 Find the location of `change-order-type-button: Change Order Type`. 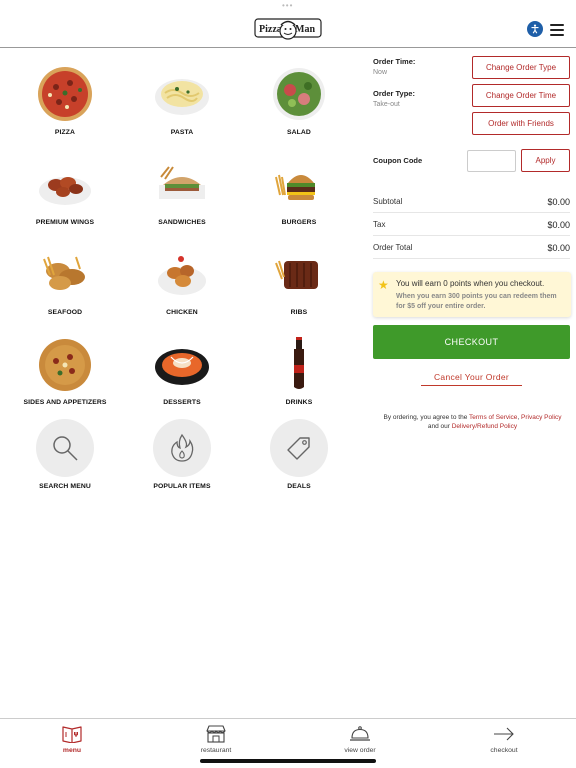

change-order-type-button: Change Order Type is located at coordinates (521, 67).